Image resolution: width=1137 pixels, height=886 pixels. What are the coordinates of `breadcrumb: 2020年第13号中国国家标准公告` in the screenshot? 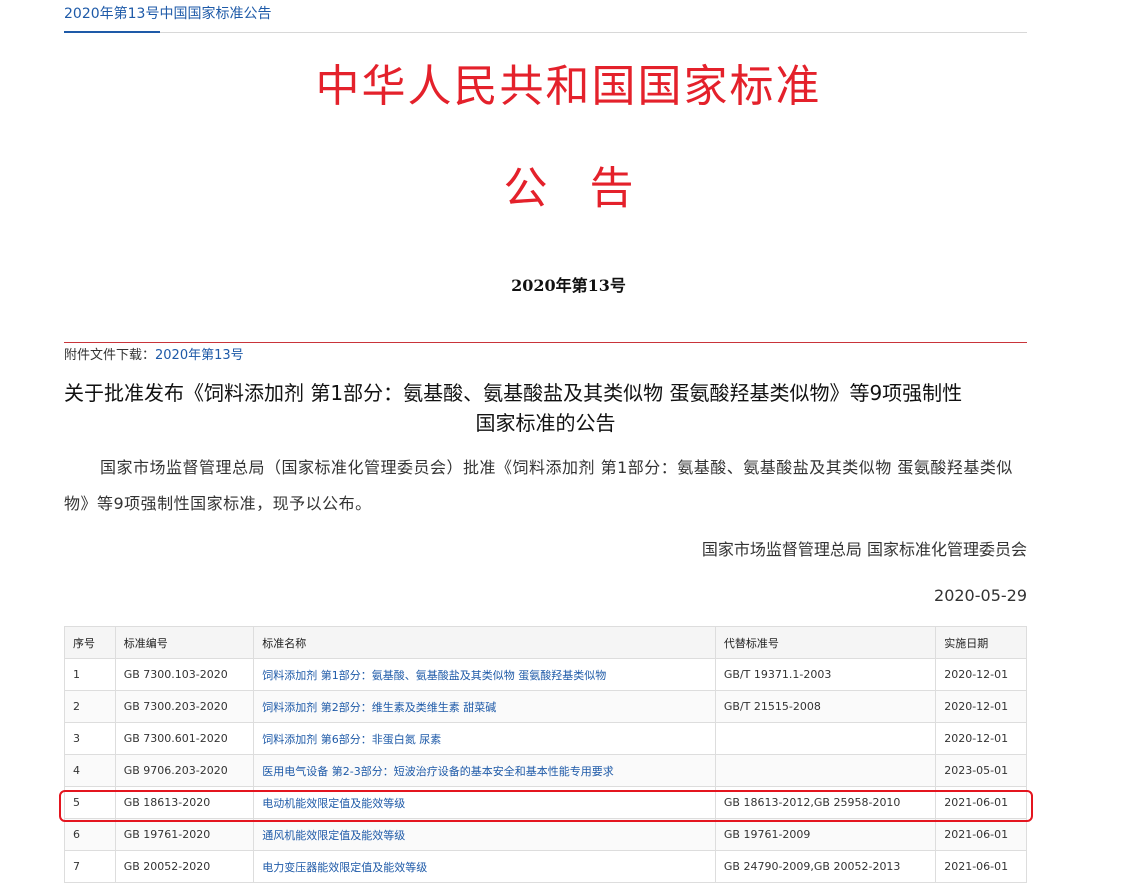 It's located at (168, 14).